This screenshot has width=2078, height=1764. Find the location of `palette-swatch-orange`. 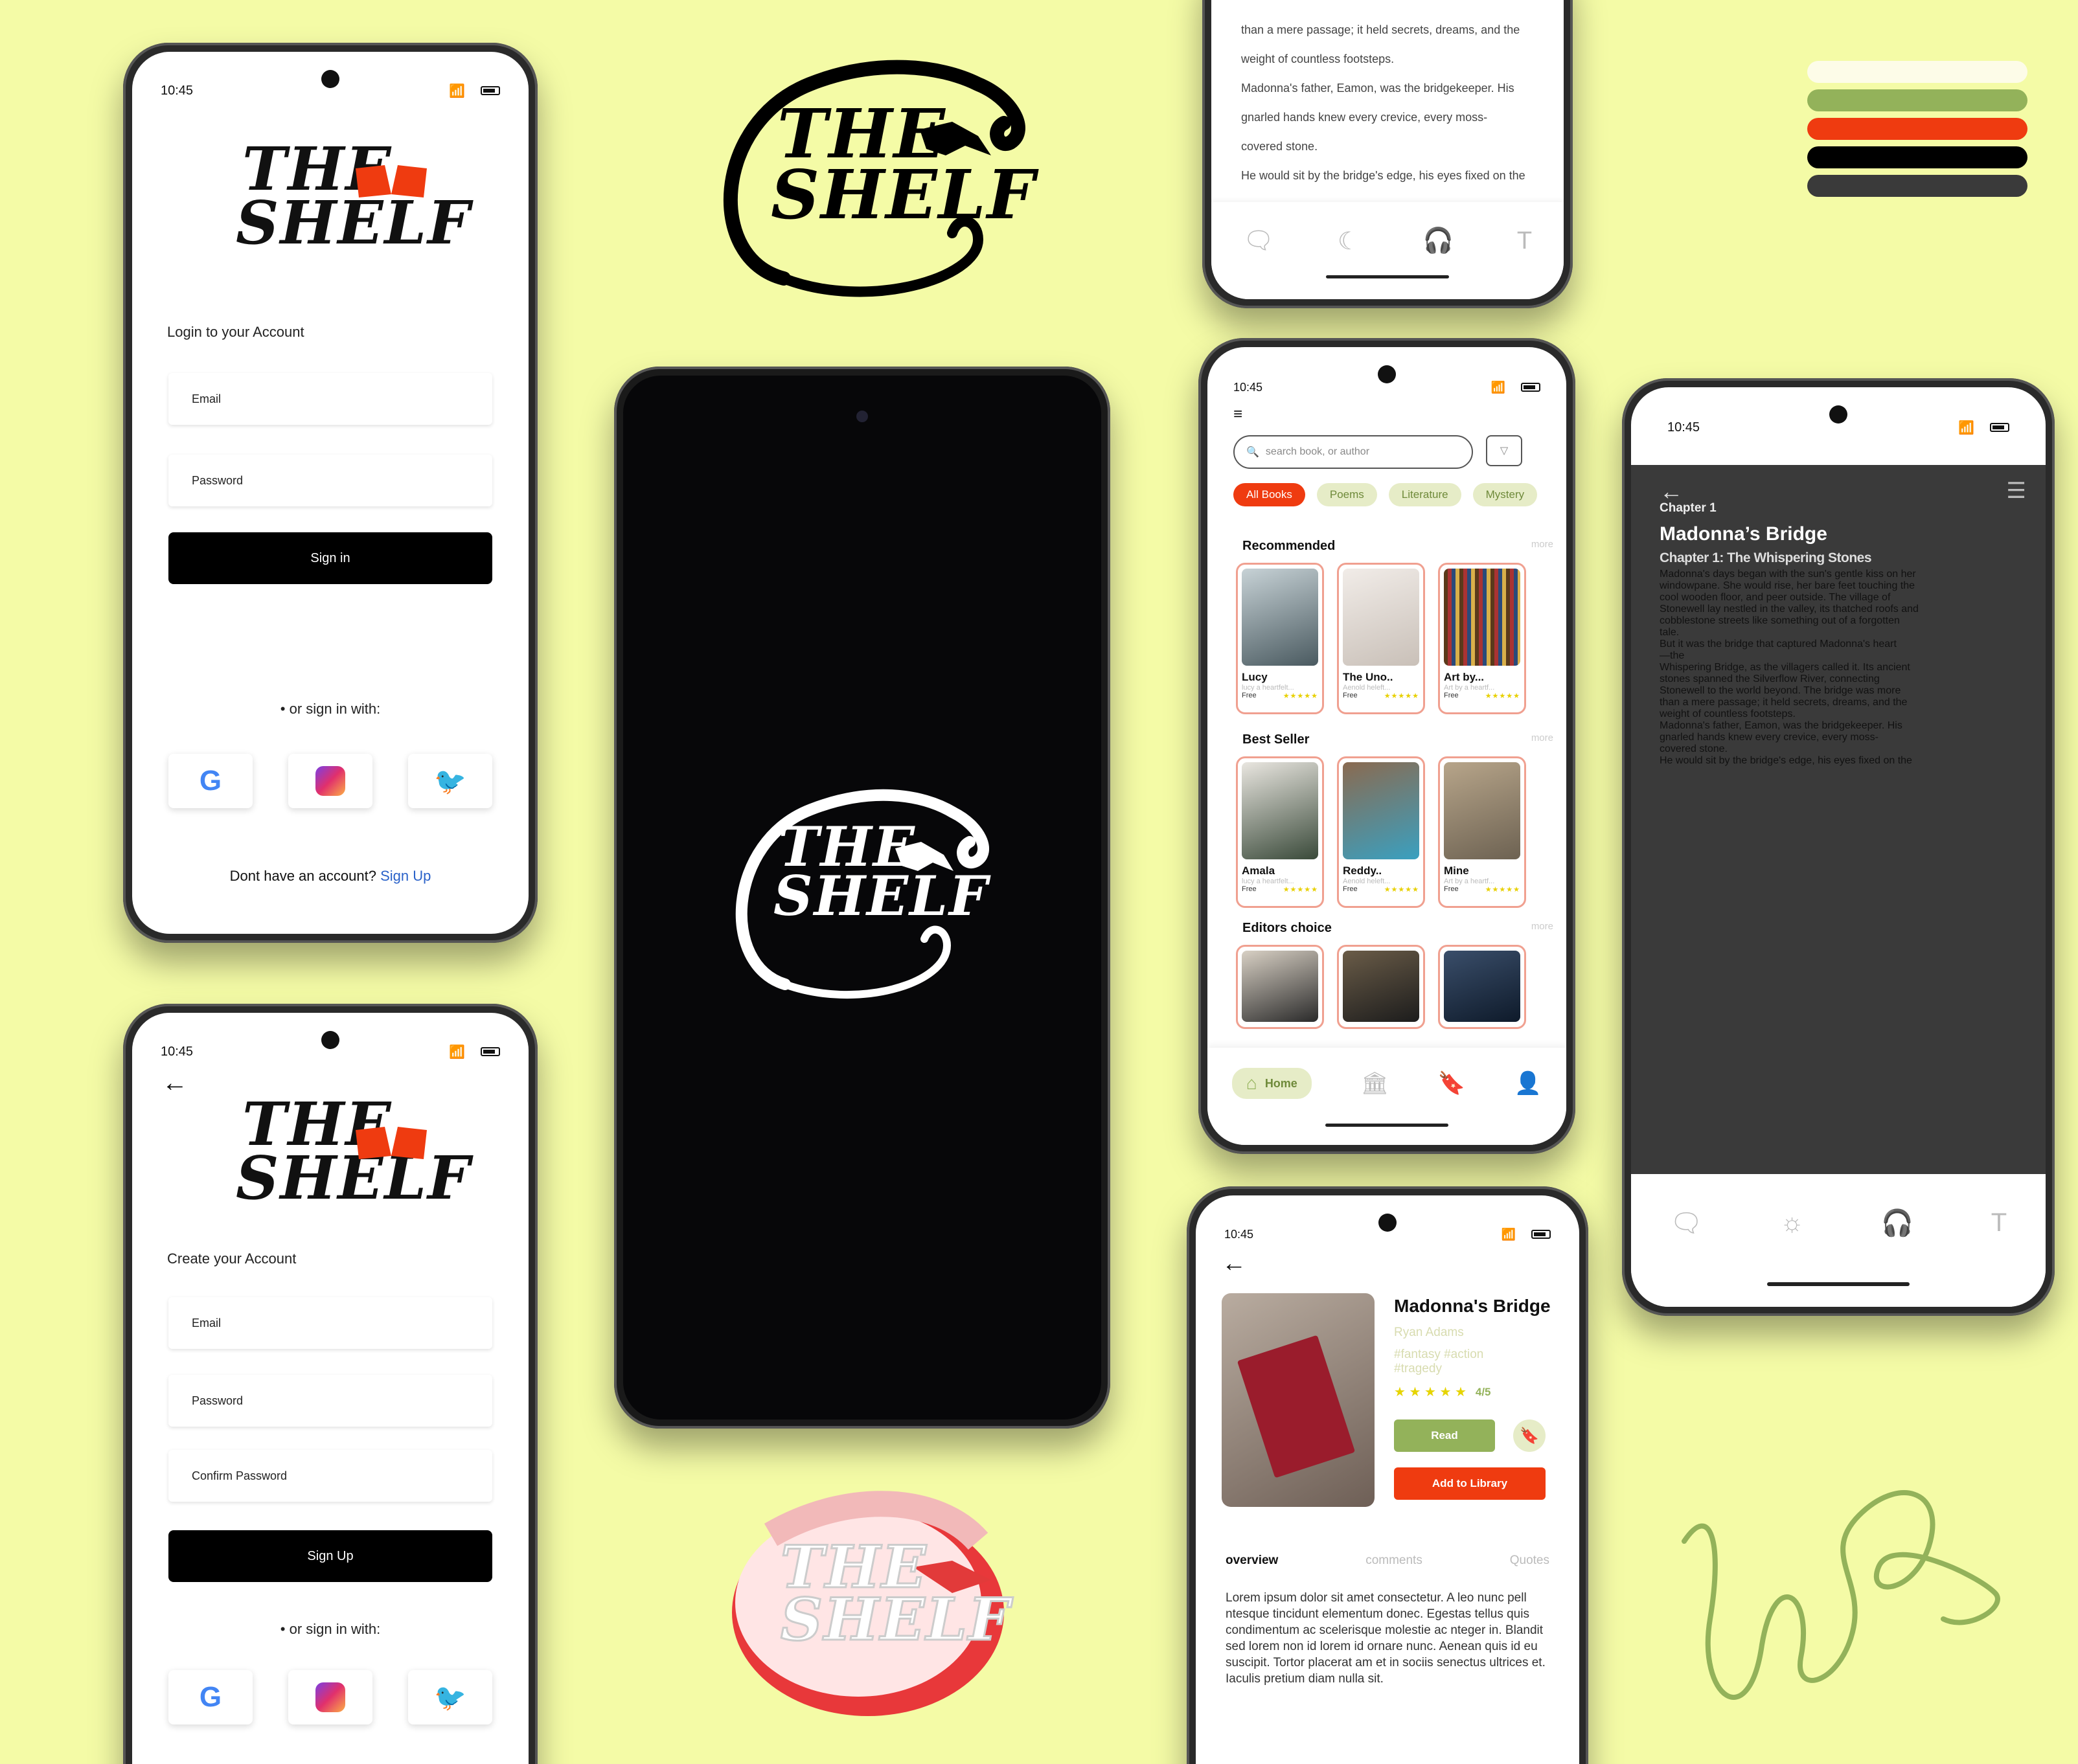

palette-swatch-orange is located at coordinates (1917, 129).